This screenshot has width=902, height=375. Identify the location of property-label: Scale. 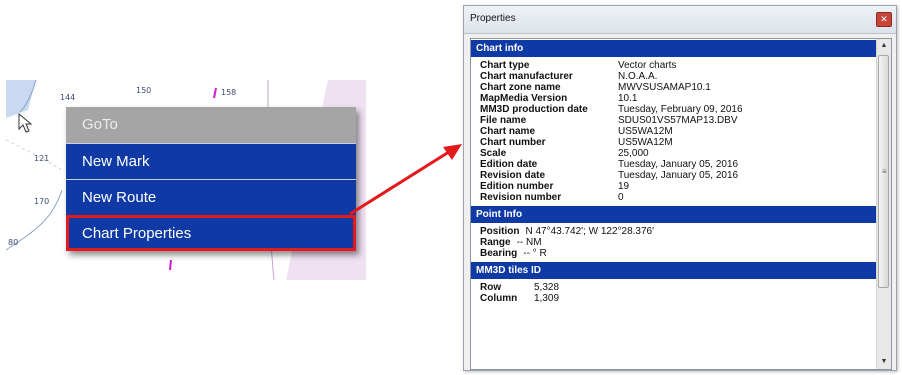
(493, 153).